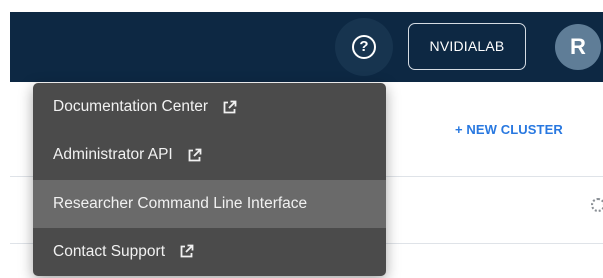 This screenshot has height=278, width=603. I want to click on gear-icon, so click(597, 205).